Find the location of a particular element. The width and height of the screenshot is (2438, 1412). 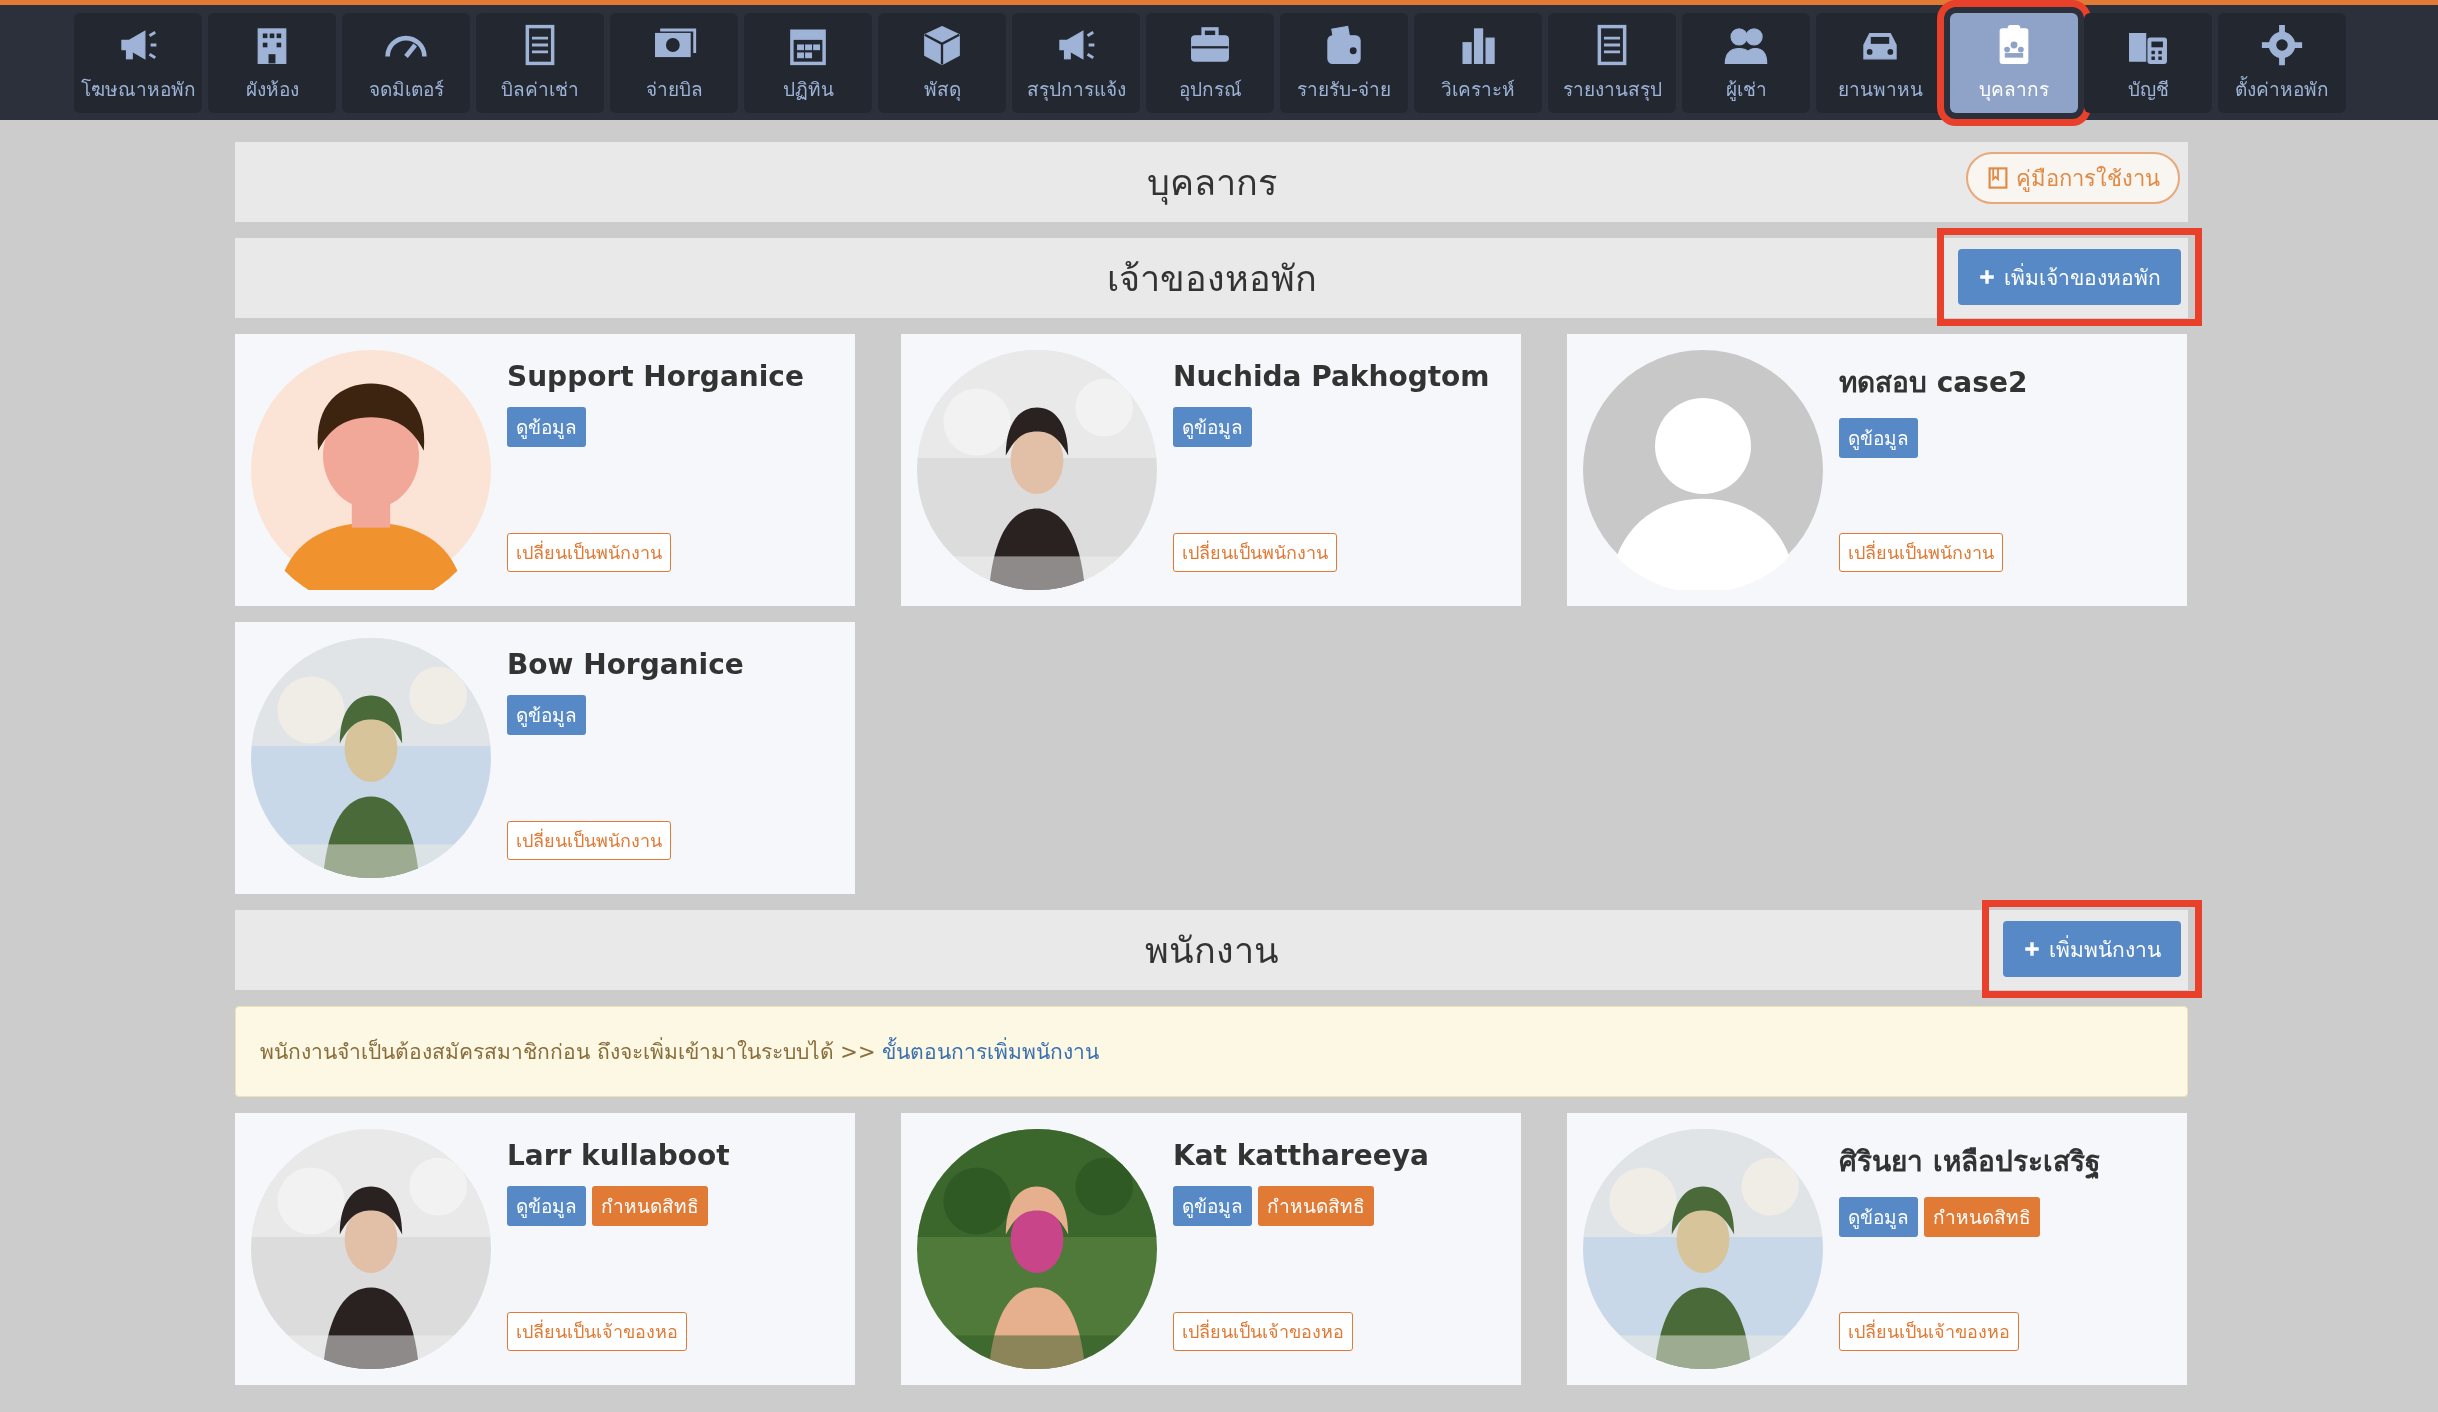

person-name: Nuchida Pakhogtom is located at coordinates (1331, 376).